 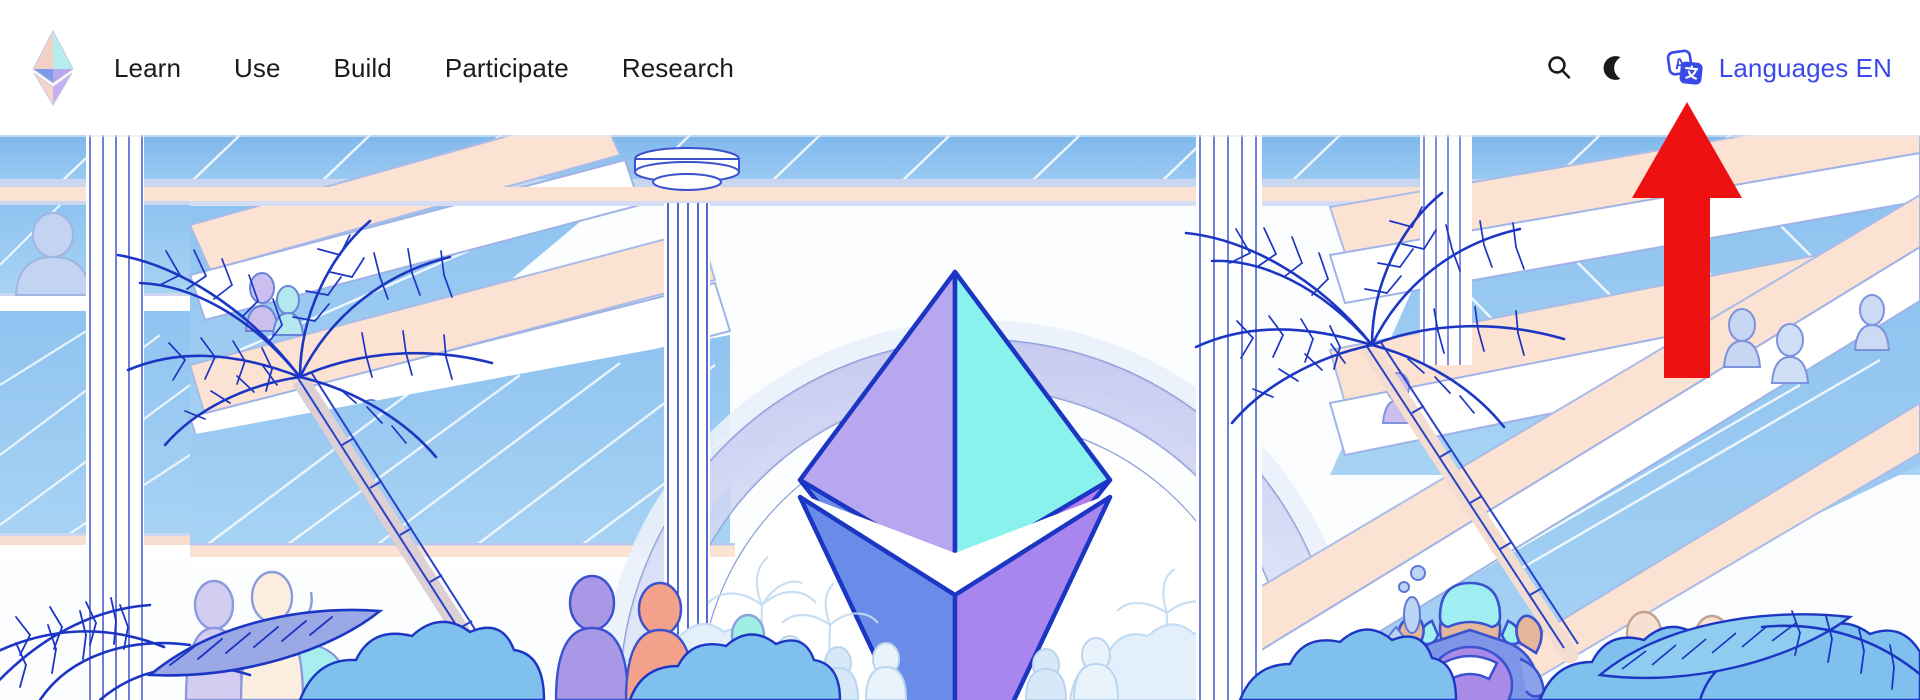 What do you see at coordinates (1805, 67) in the screenshot?
I see `languages-label: Languages EN` at bounding box center [1805, 67].